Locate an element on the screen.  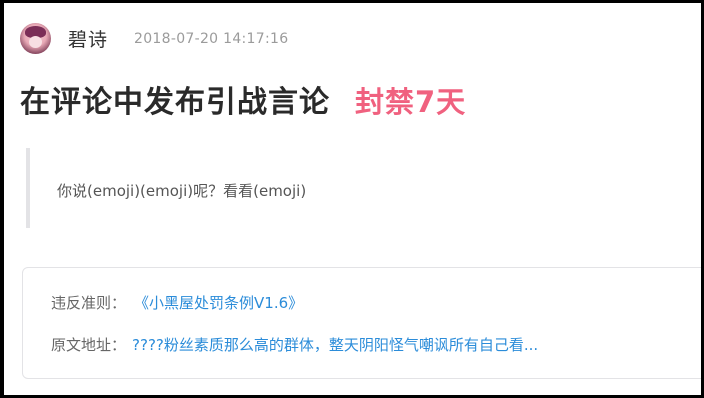
rule-label: 违反准则： is located at coordinates (89, 303).